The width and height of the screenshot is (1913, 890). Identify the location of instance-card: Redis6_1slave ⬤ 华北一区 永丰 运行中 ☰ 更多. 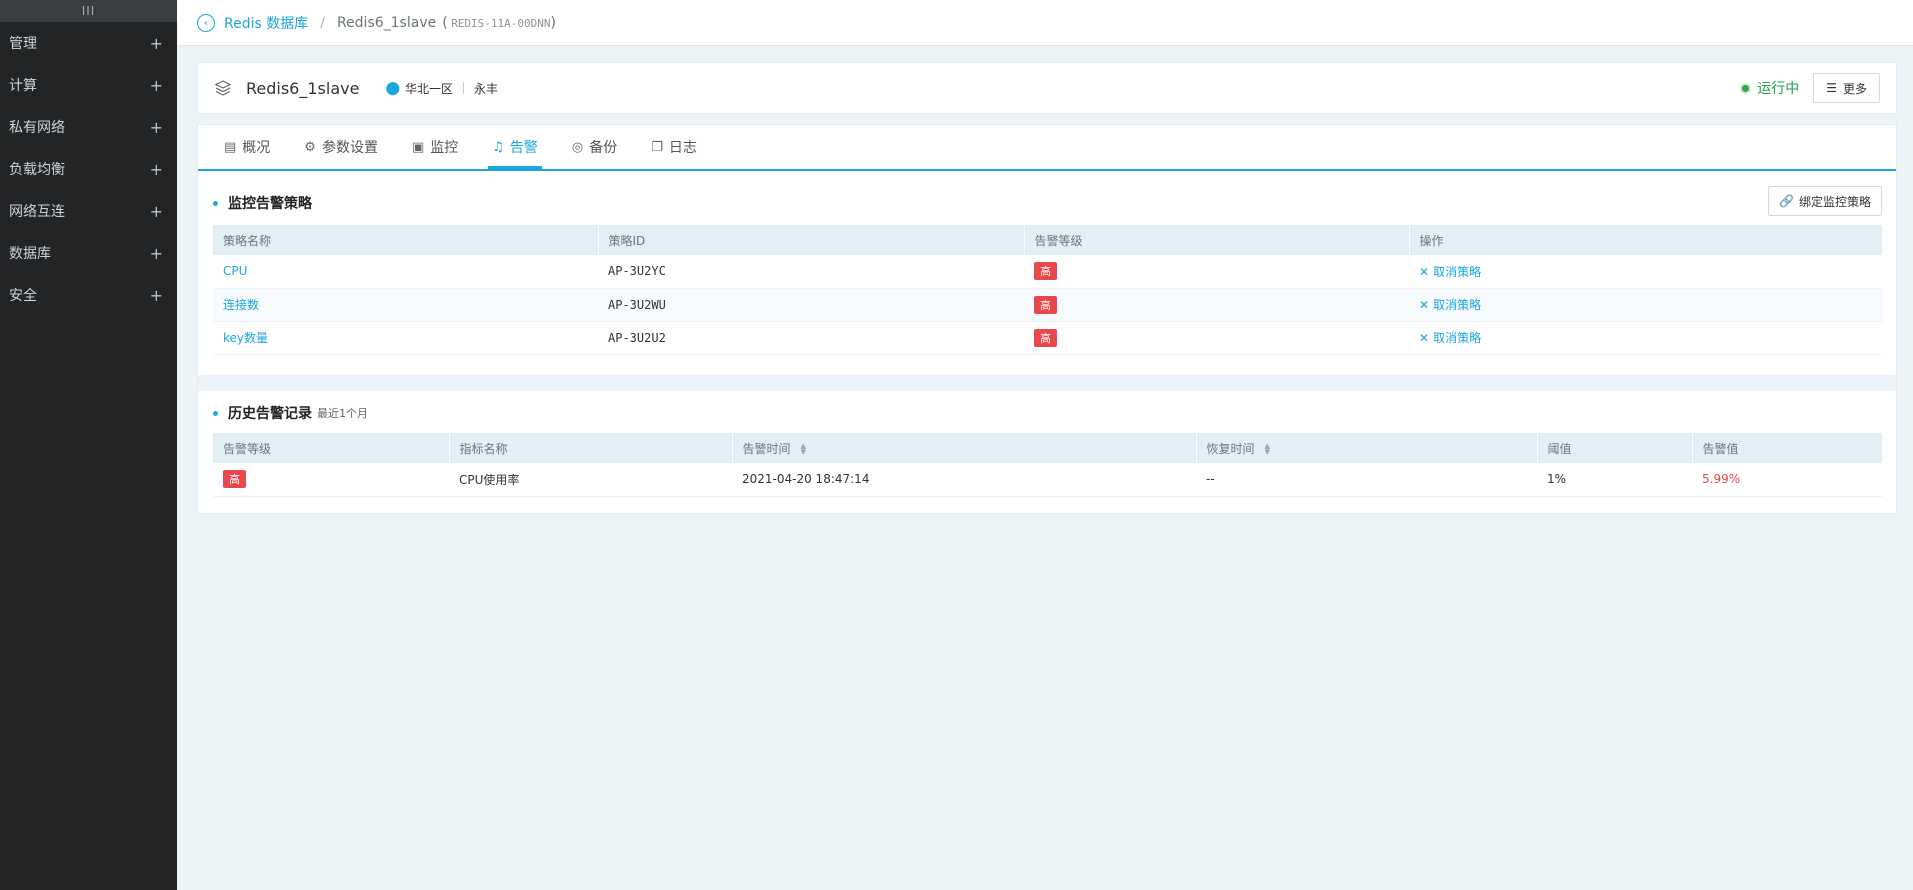
(1047, 88).